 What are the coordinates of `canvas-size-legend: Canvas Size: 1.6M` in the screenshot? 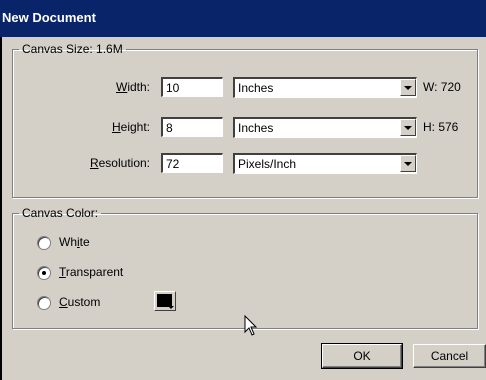 It's located at (72, 49).